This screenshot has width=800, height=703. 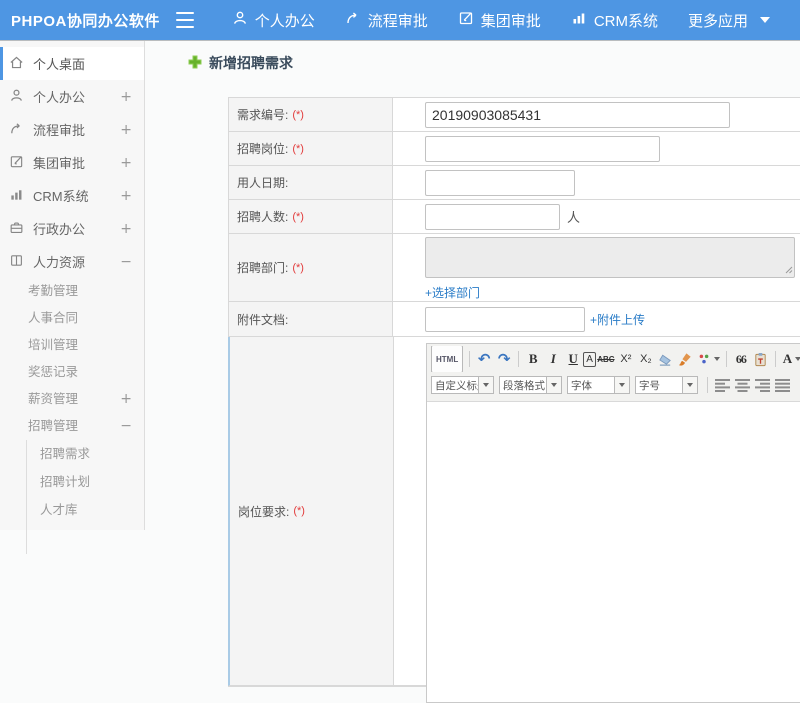 What do you see at coordinates (447, 359) in the screenshot?
I see `html-source-button: HTML` at bounding box center [447, 359].